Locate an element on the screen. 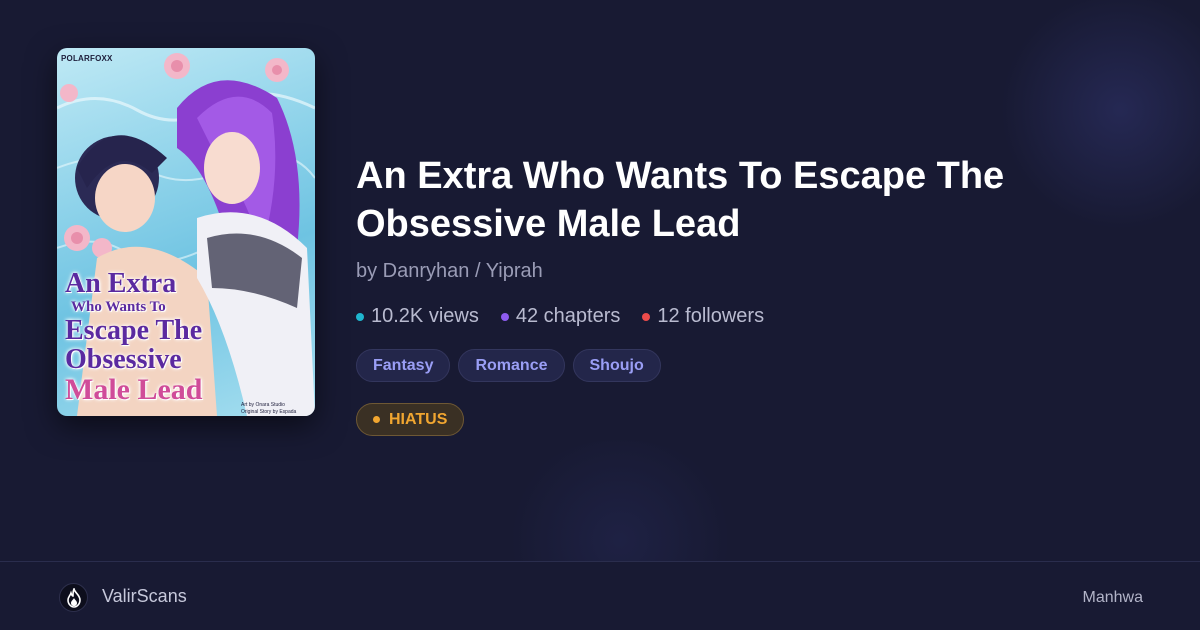  flame-icon is located at coordinates (73, 597).